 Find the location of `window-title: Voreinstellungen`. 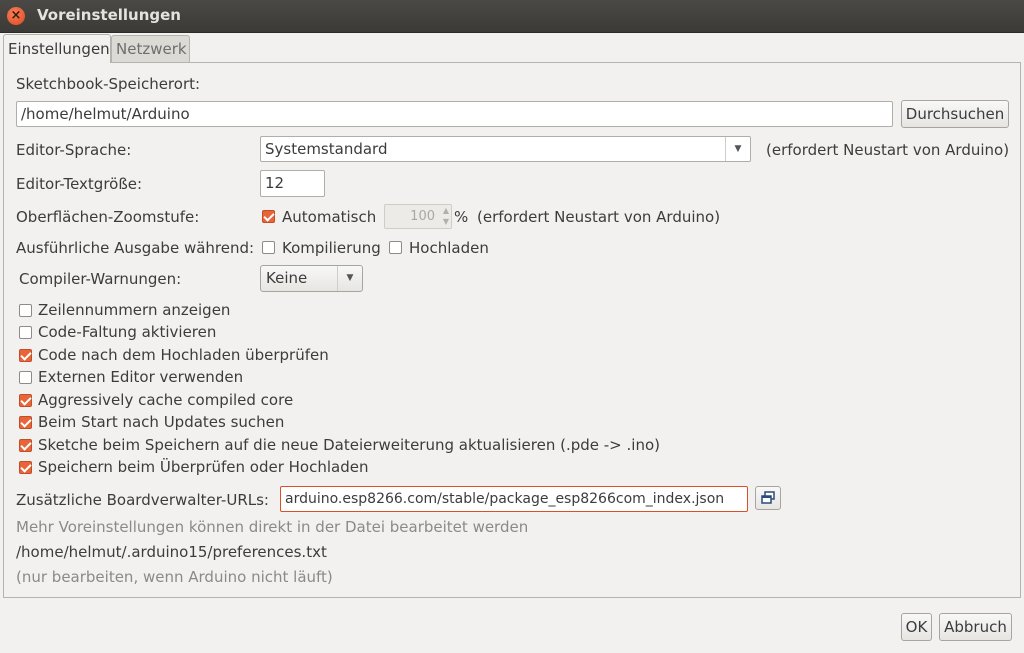

window-title: Voreinstellungen is located at coordinates (109, 15).